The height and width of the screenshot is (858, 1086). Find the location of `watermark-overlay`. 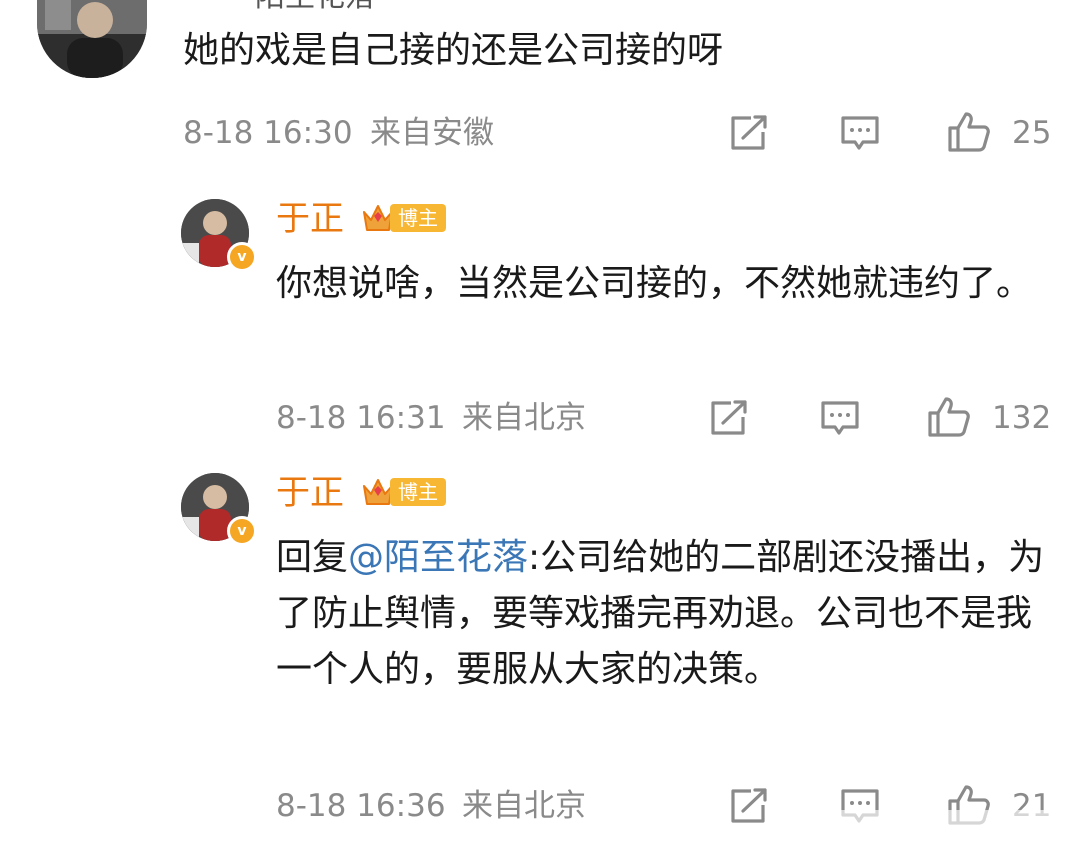

watermark-overlay is located at coordinates (953, 830).